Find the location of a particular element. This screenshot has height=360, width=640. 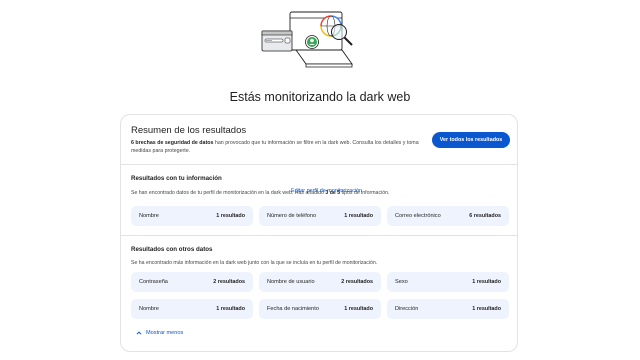

tile-label: Correo electrónico is located at coordinates (418, 216).